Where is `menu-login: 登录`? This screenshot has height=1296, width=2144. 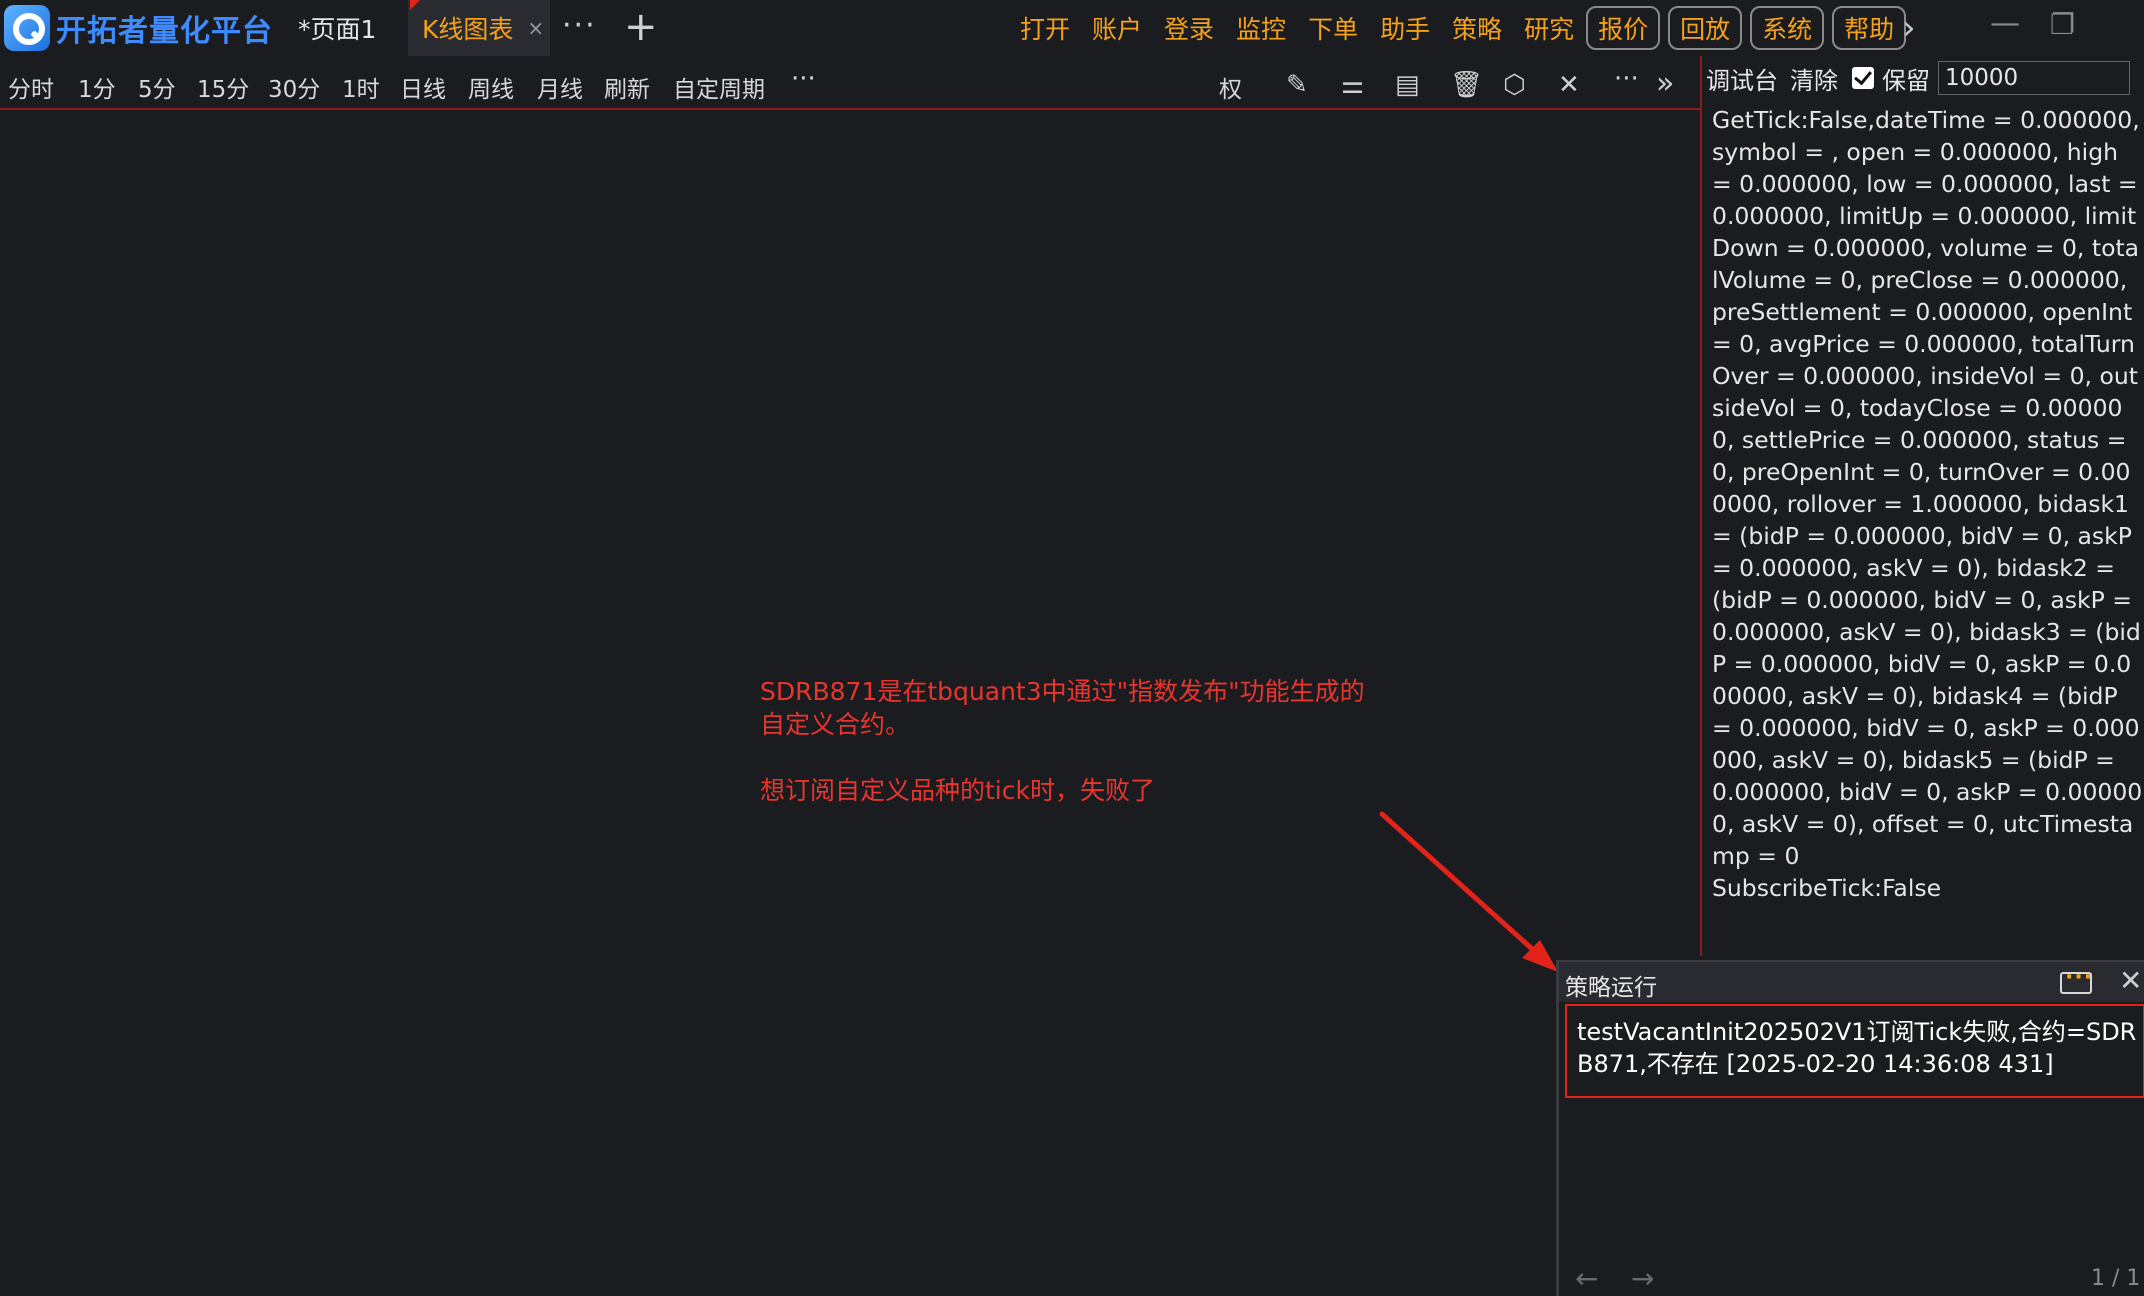 menu-login: 登录 is located at coordinates (1189, 28).